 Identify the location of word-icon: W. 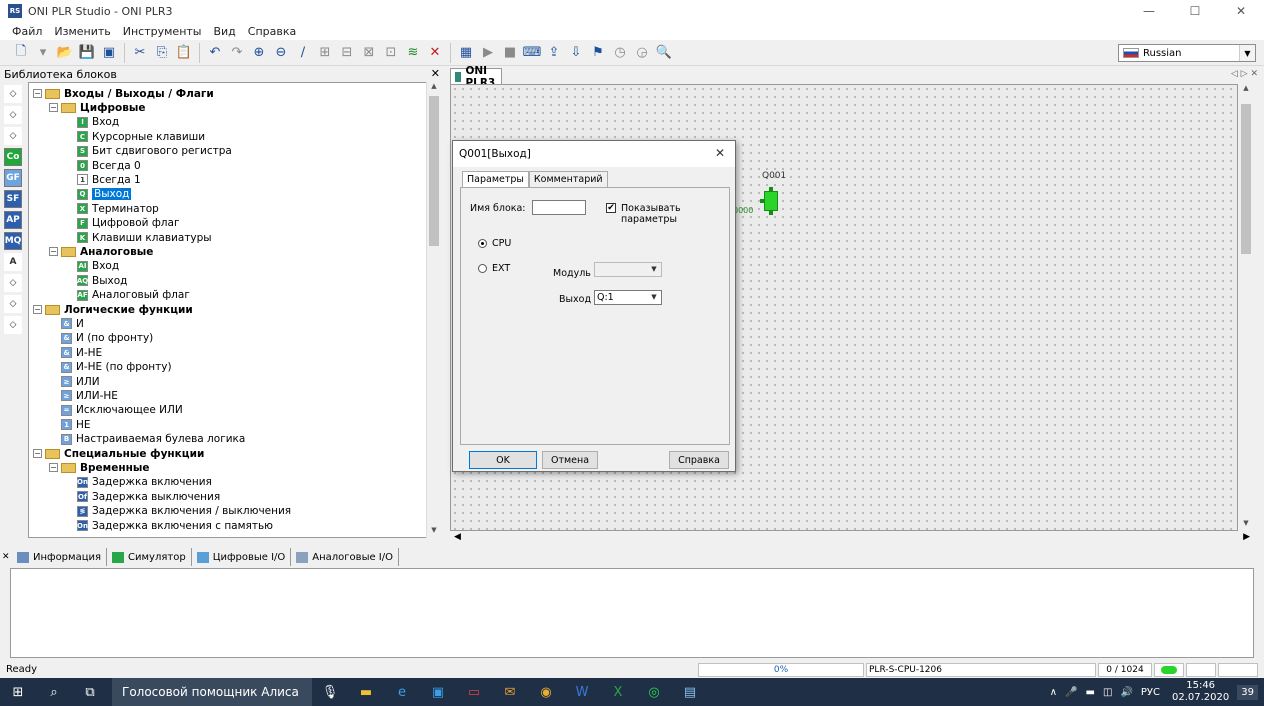
(582, 692).